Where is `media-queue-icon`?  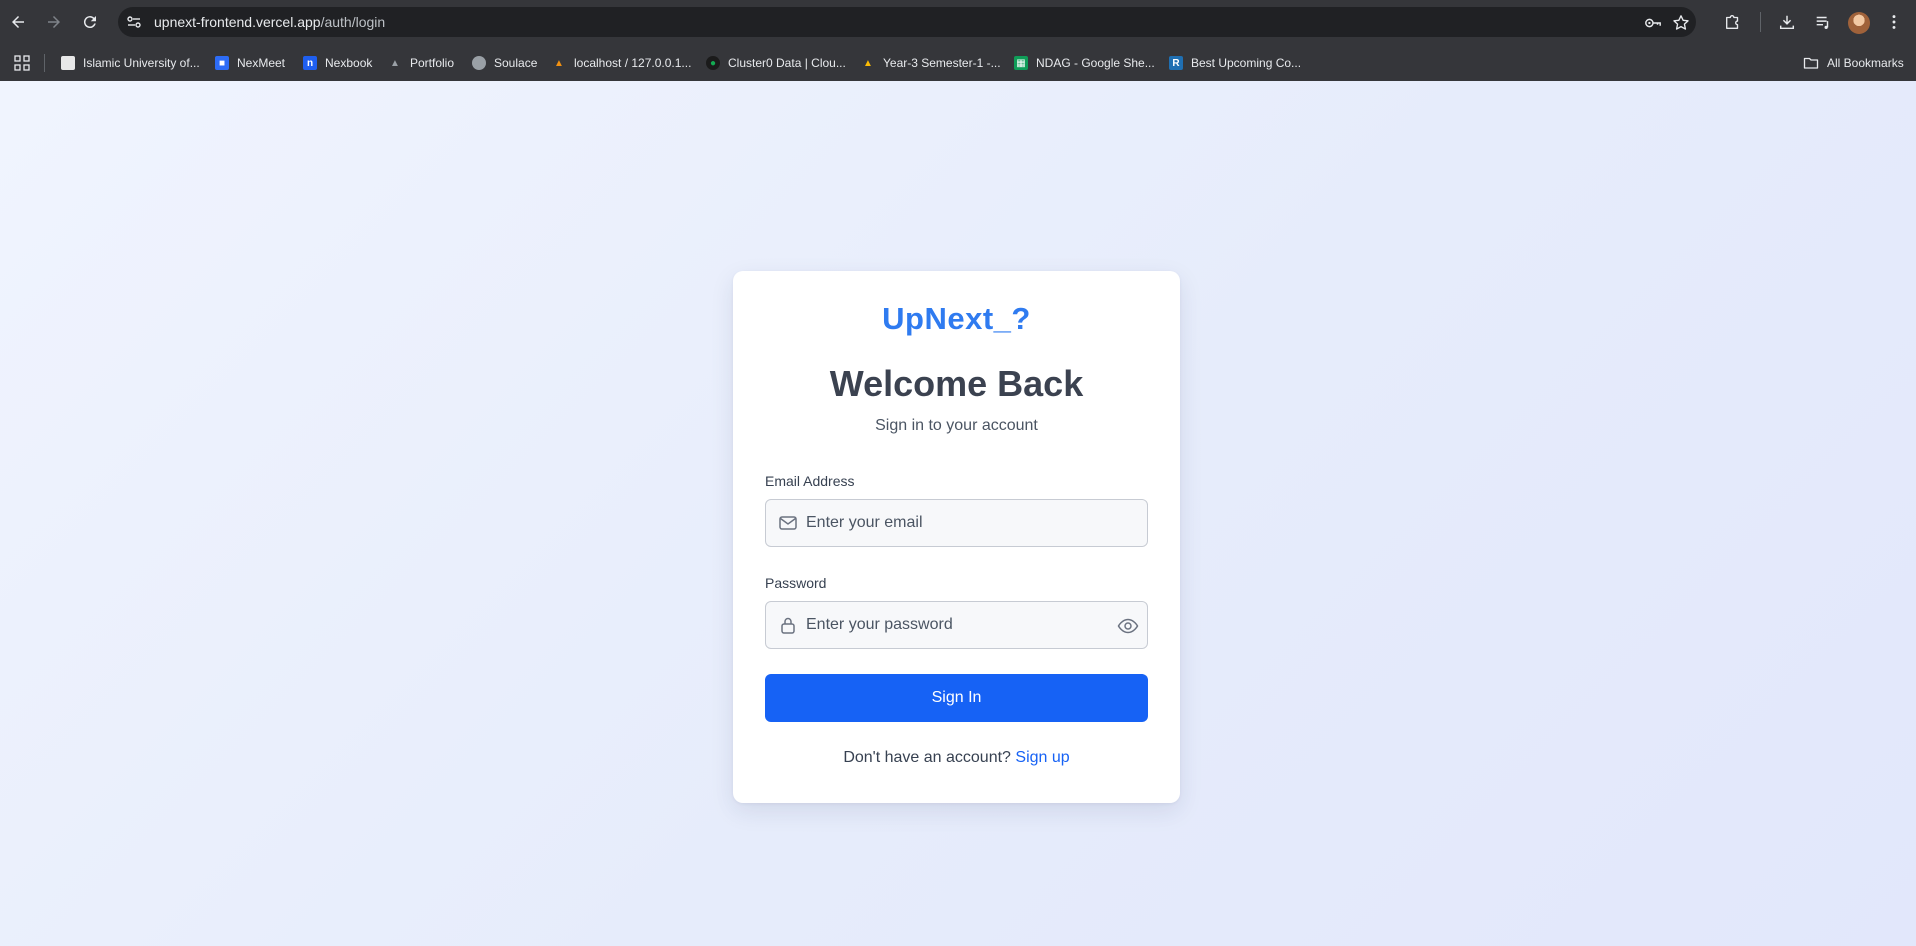 media-queue-icon is located at coordinates (1823, 22).